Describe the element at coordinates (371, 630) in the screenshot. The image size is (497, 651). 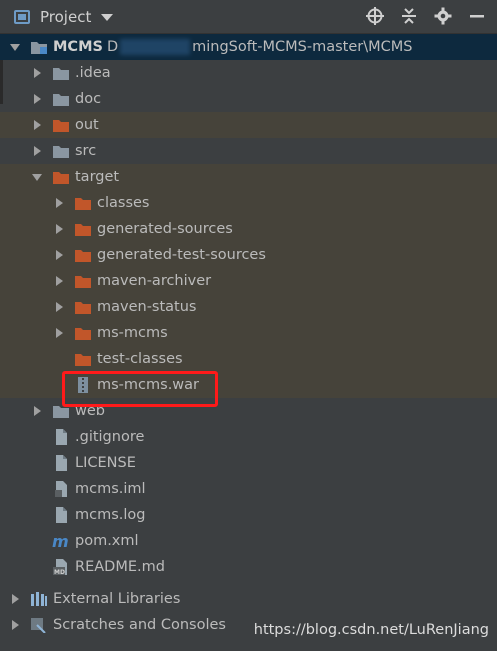
I see `watermark-text: https://blog.csdn.net/LuRenJiang` at that location.